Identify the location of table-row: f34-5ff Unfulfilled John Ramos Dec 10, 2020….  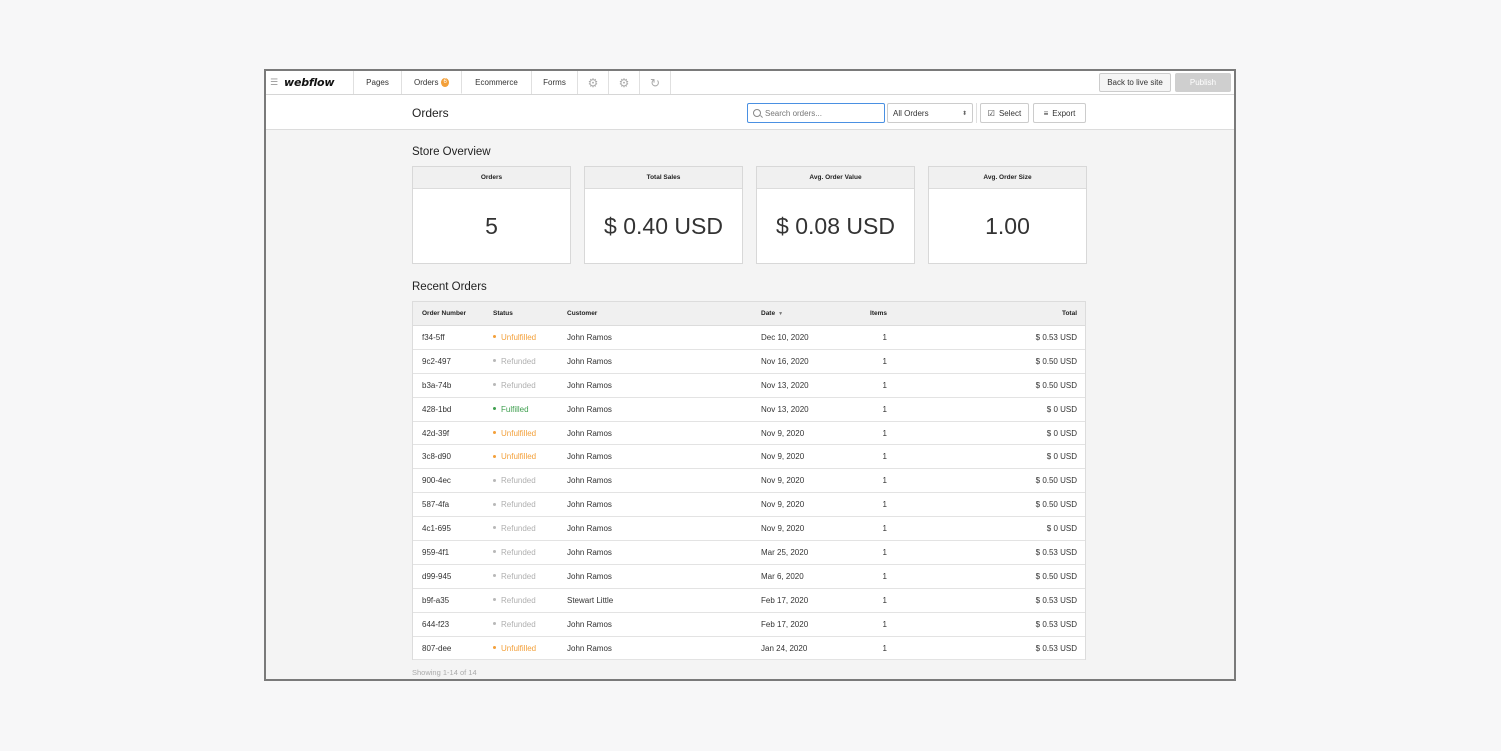
(749, 338).